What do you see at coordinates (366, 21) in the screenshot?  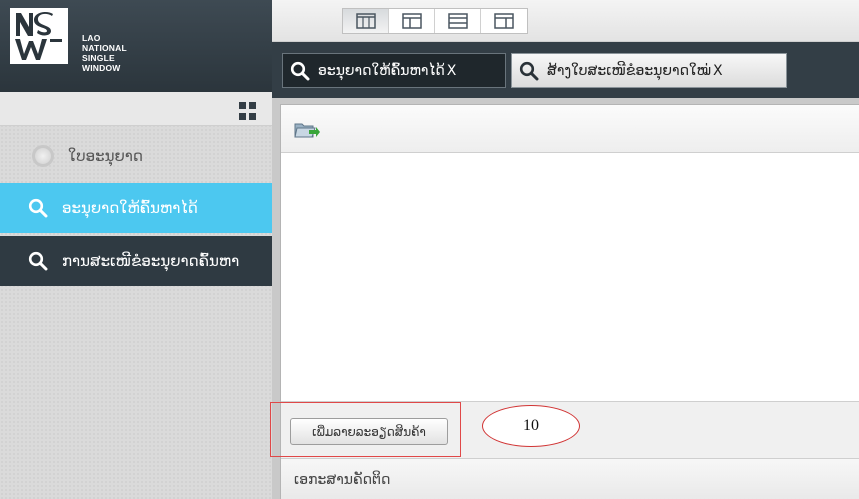 I see `layout-columns-icon` at bounding box center [366, 21].